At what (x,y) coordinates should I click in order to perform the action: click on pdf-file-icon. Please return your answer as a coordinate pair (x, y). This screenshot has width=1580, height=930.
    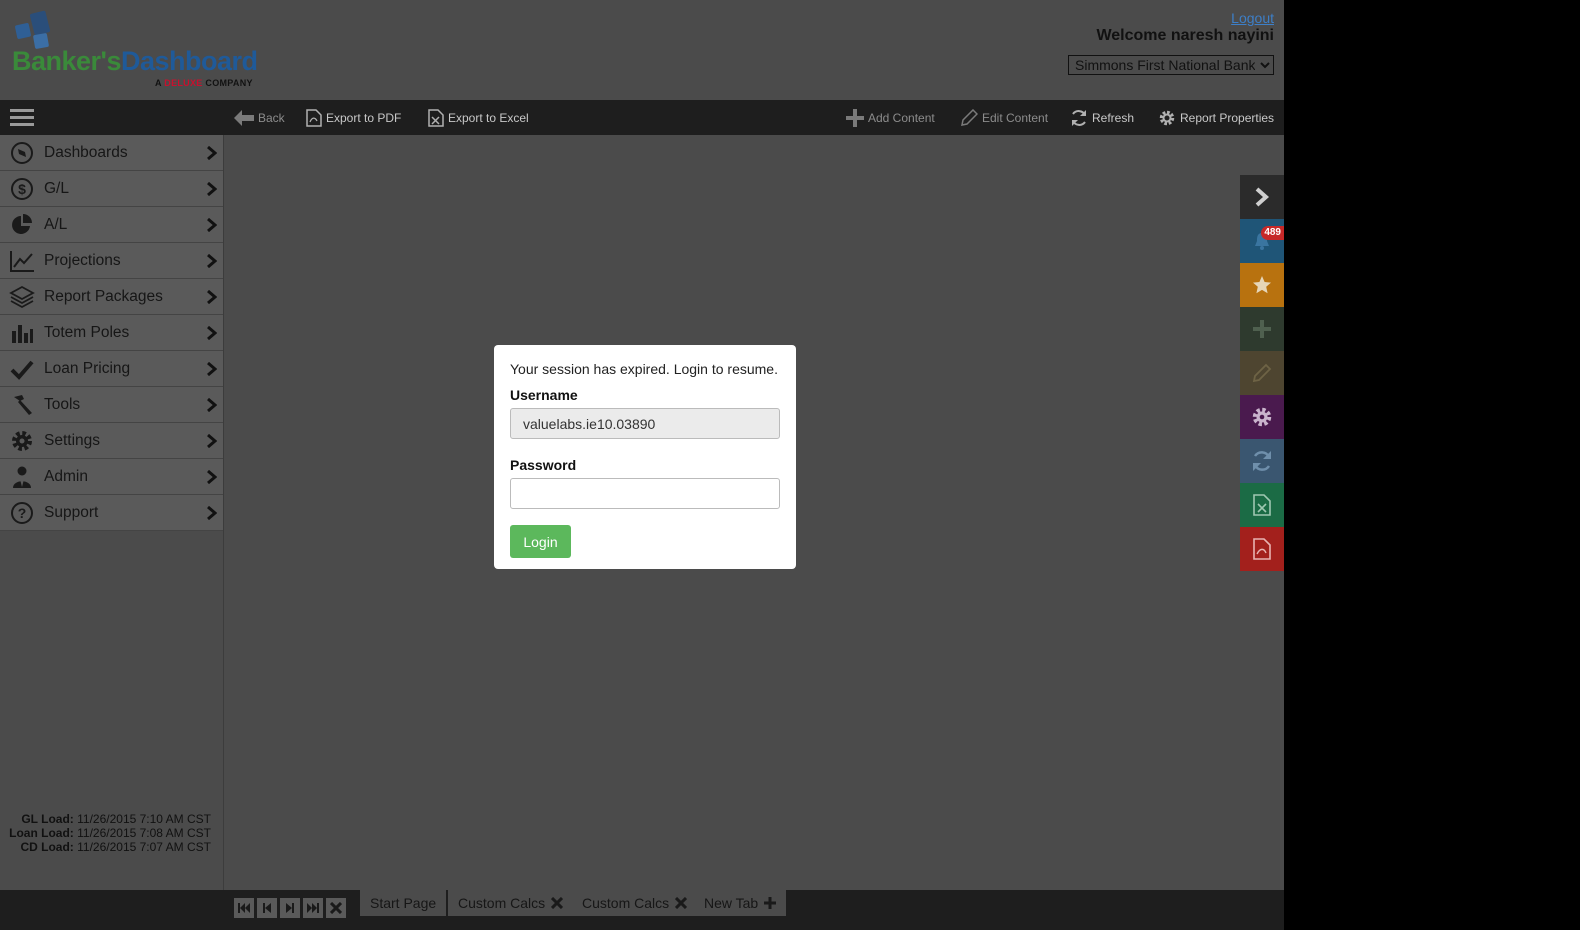
    Looking at the image, I should click on (1262, 549).